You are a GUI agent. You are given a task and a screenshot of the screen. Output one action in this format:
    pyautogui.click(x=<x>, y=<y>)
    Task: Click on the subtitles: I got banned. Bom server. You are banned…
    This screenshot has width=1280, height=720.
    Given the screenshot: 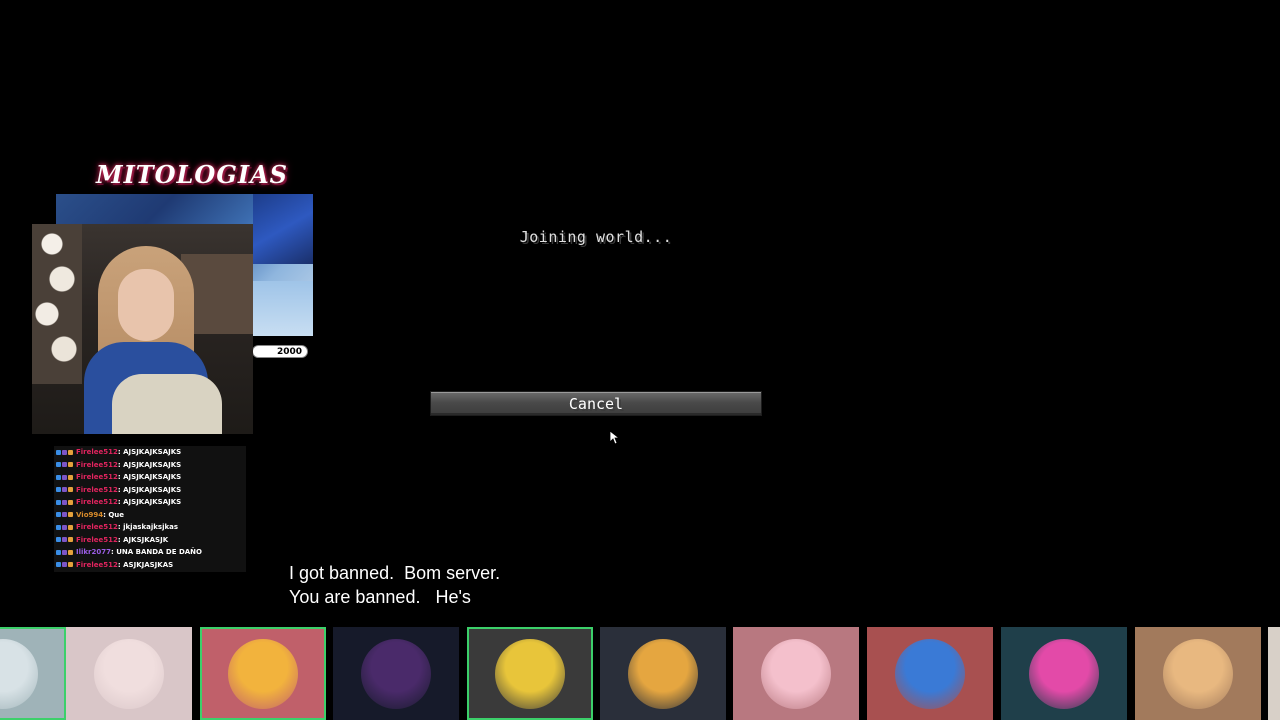 What is the action you would take?
    pyautogui.click(x=394, y=585)
    